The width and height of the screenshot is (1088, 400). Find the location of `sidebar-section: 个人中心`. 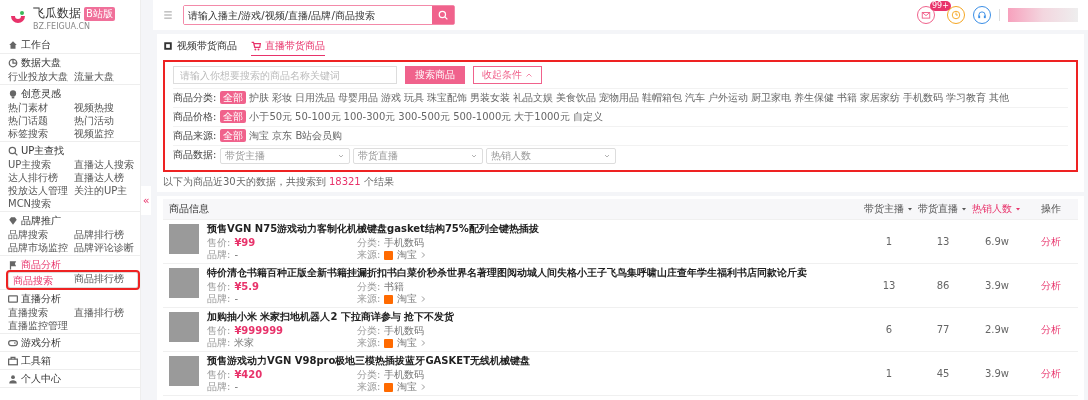

sidebar-section: 个人中心 is located at coordinates (70, 378).